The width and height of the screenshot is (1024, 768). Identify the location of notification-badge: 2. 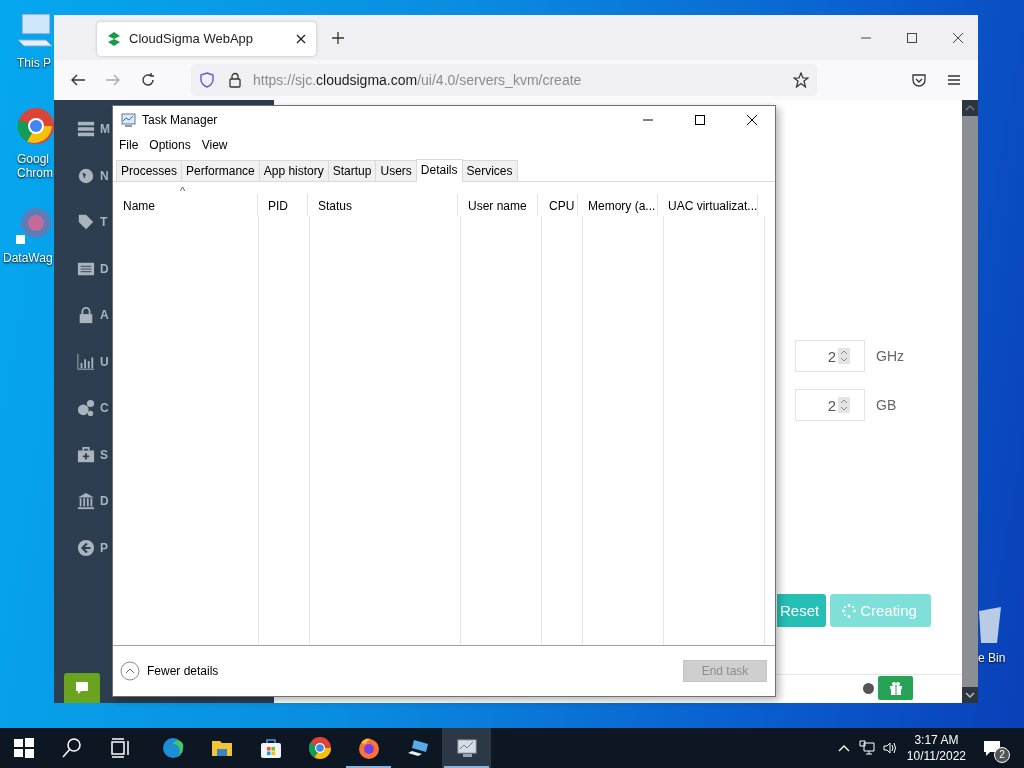
(1002, 755).